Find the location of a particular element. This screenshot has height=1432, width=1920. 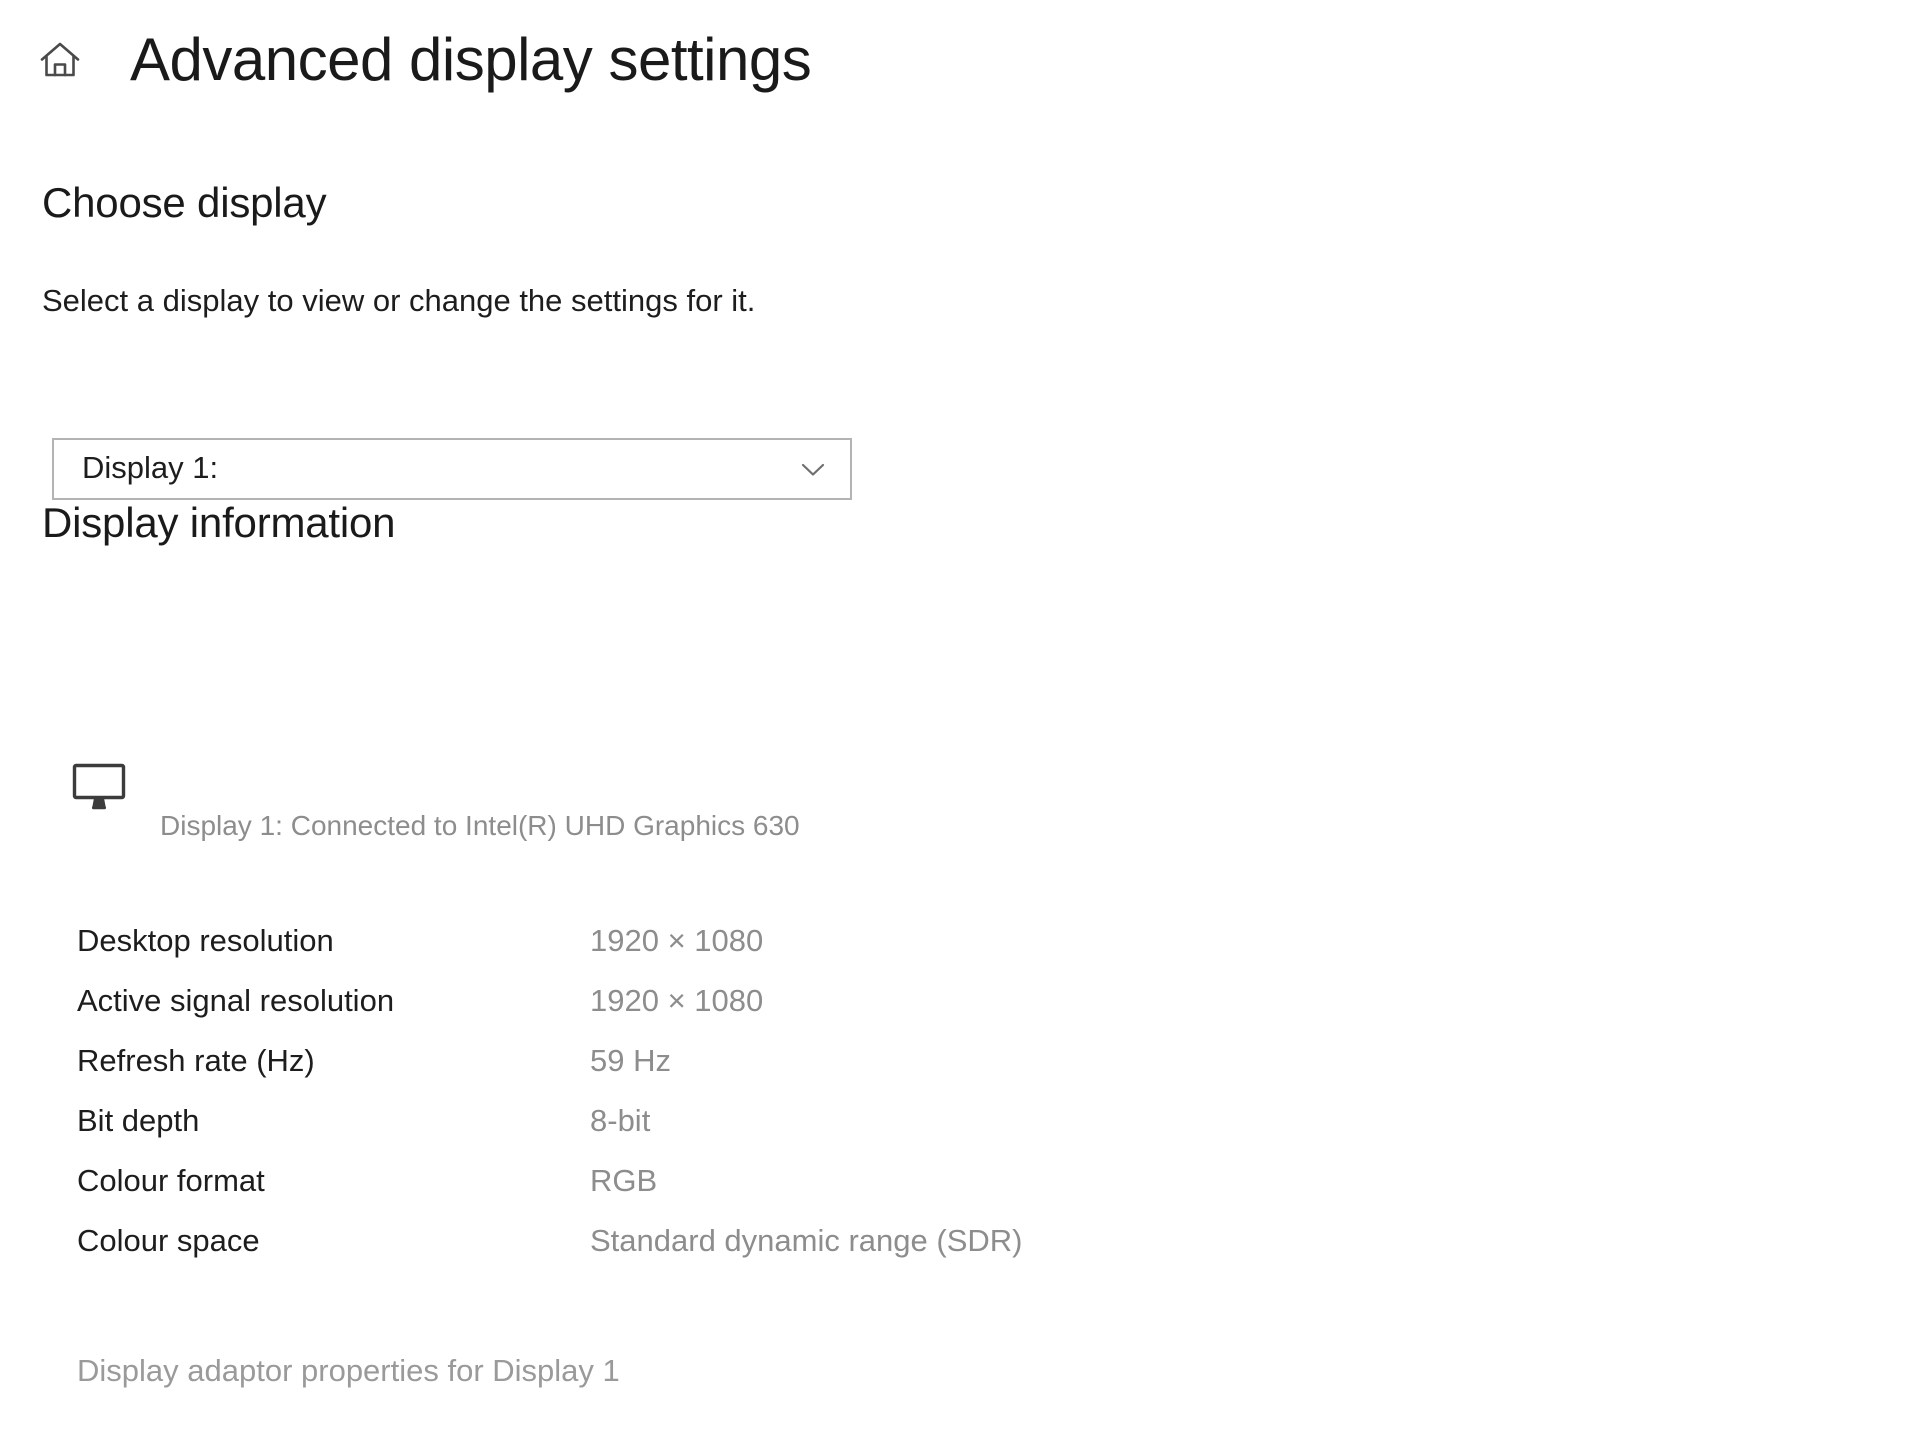

display-information-heading: Display information is located at coordinates (219, 522).